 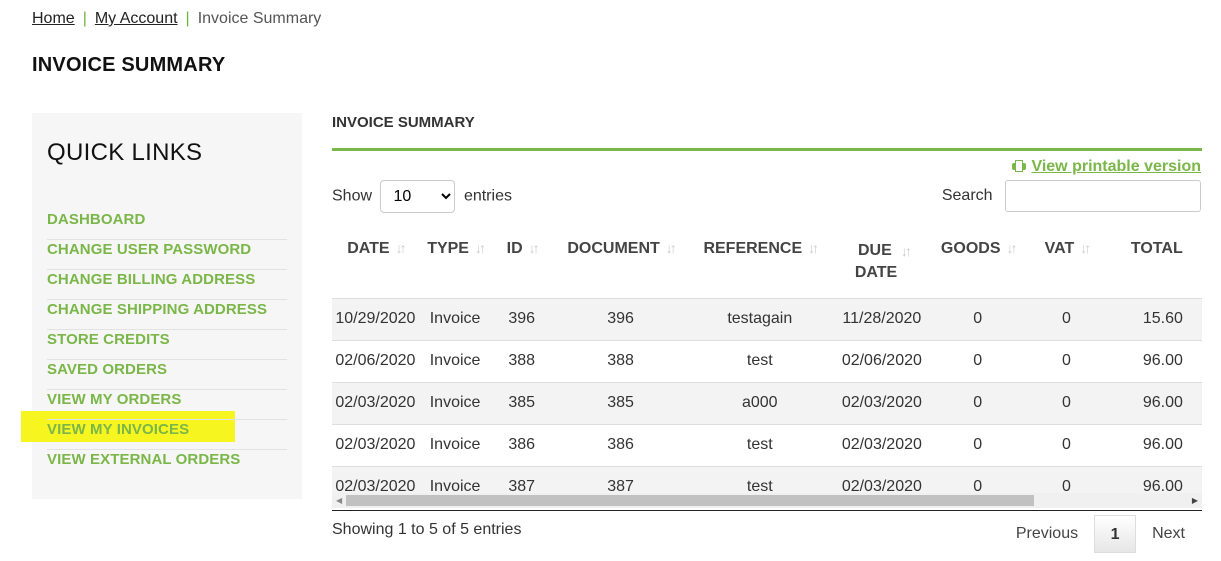 What do you see at coordinates (620, 402) in the screenshot?
I see `cell-document: 385` at bounding box center [620, 402].